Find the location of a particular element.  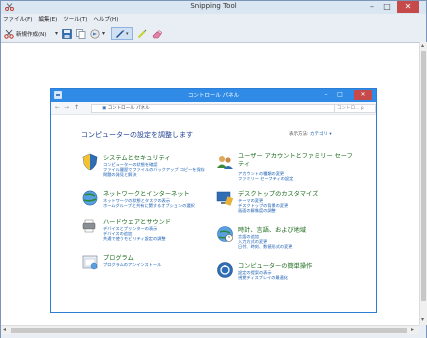

users-icon is located at coordinates (225, 162).